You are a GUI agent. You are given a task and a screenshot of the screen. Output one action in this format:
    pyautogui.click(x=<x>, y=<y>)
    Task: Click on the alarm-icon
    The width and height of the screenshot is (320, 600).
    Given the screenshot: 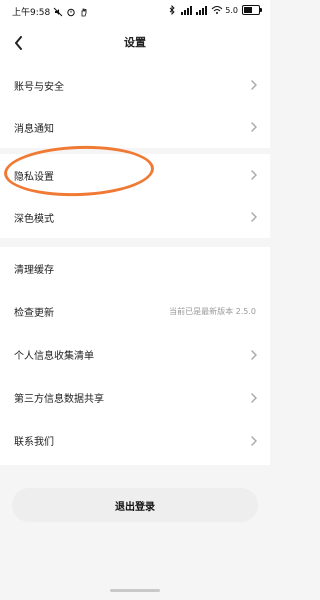 What is the action you would take?
    pyautogui.click(x=71, y=12)
    